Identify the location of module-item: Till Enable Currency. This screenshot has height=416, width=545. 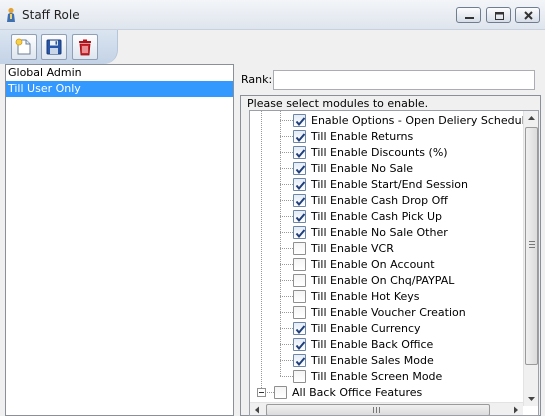
(386, 328).